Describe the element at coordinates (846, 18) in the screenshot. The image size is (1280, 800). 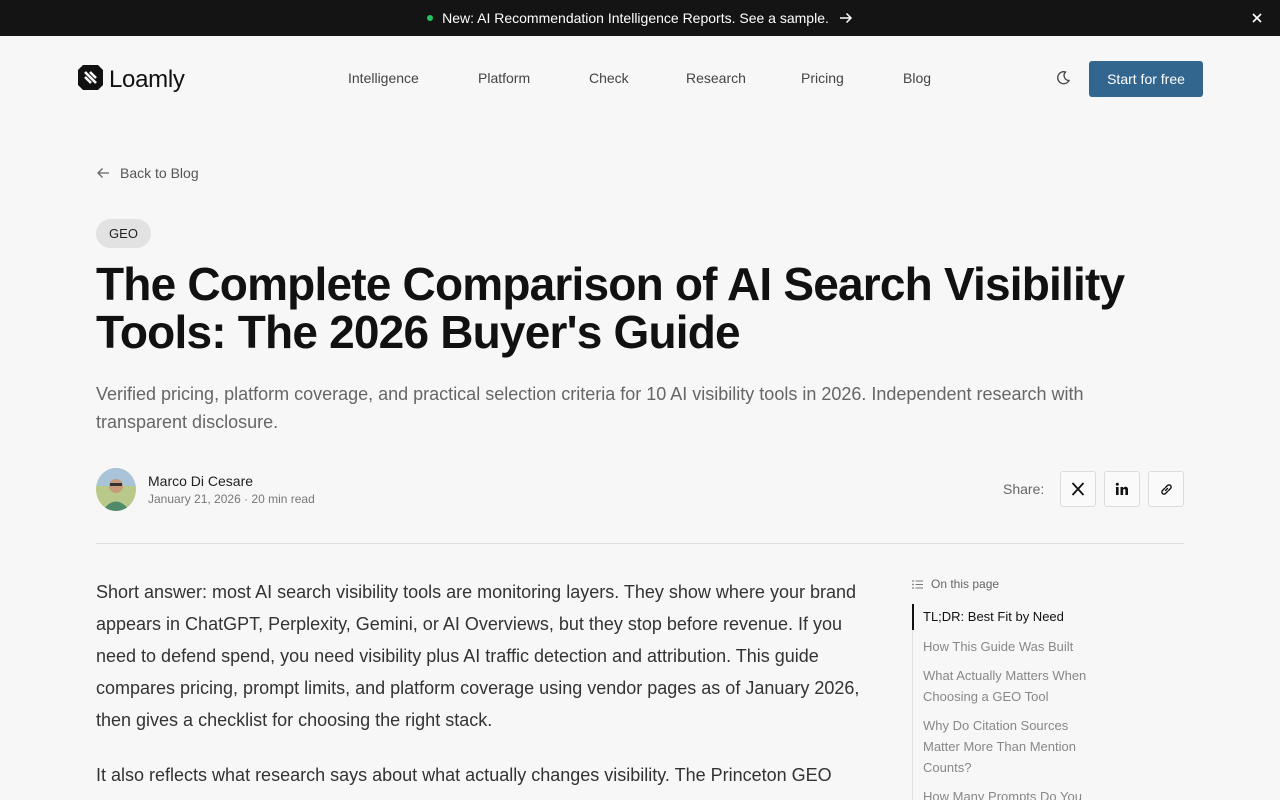
I see `arrow-right-icon` at that location.